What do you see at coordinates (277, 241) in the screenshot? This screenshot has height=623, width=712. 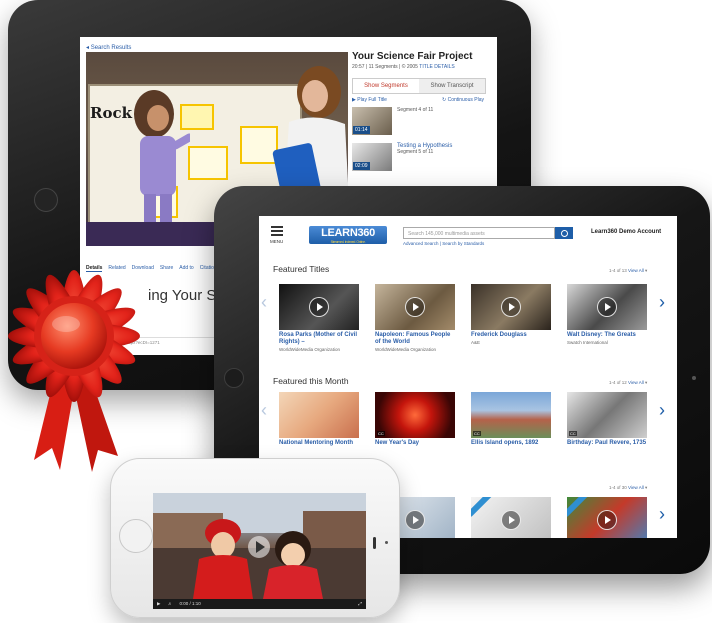 I see `menu-label: MENU` at bounding box center [277, 241].